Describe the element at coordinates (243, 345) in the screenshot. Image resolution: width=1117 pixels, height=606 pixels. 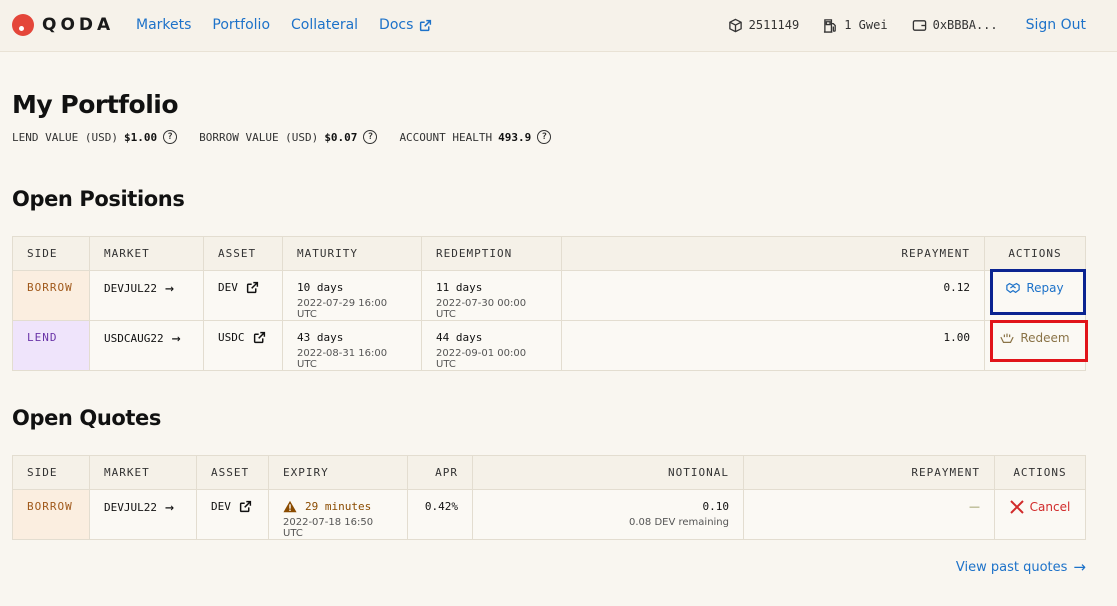
I see `asset-cell: USDC` at that location.